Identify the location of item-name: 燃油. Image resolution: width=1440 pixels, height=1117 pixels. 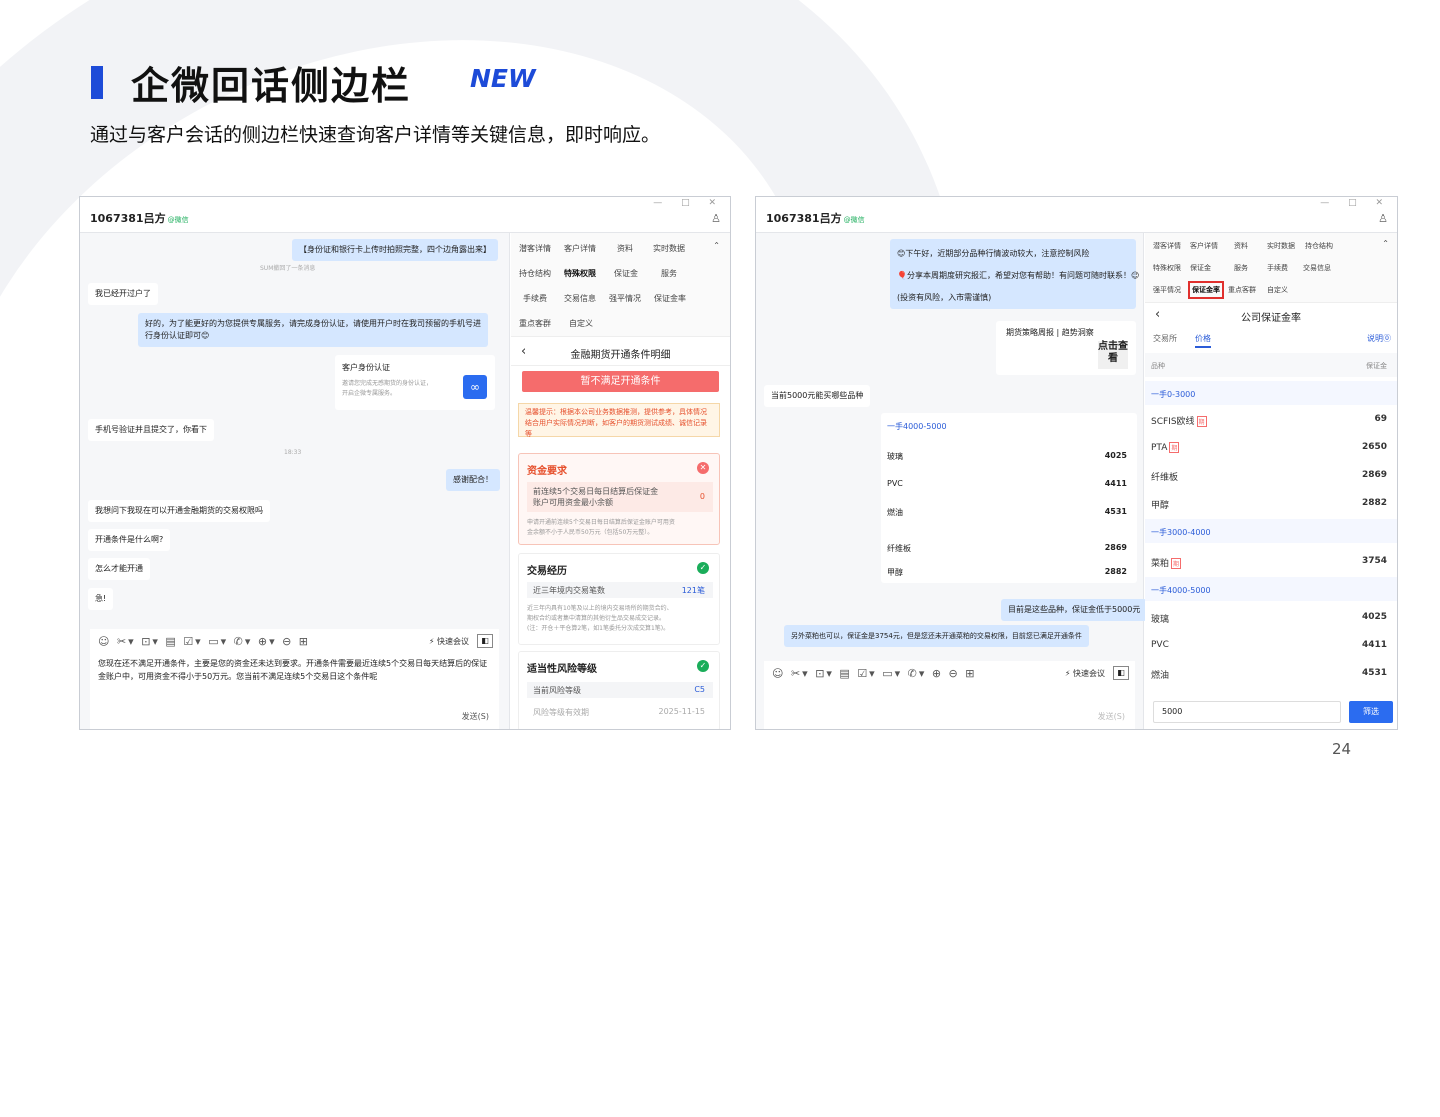
(895, 512).